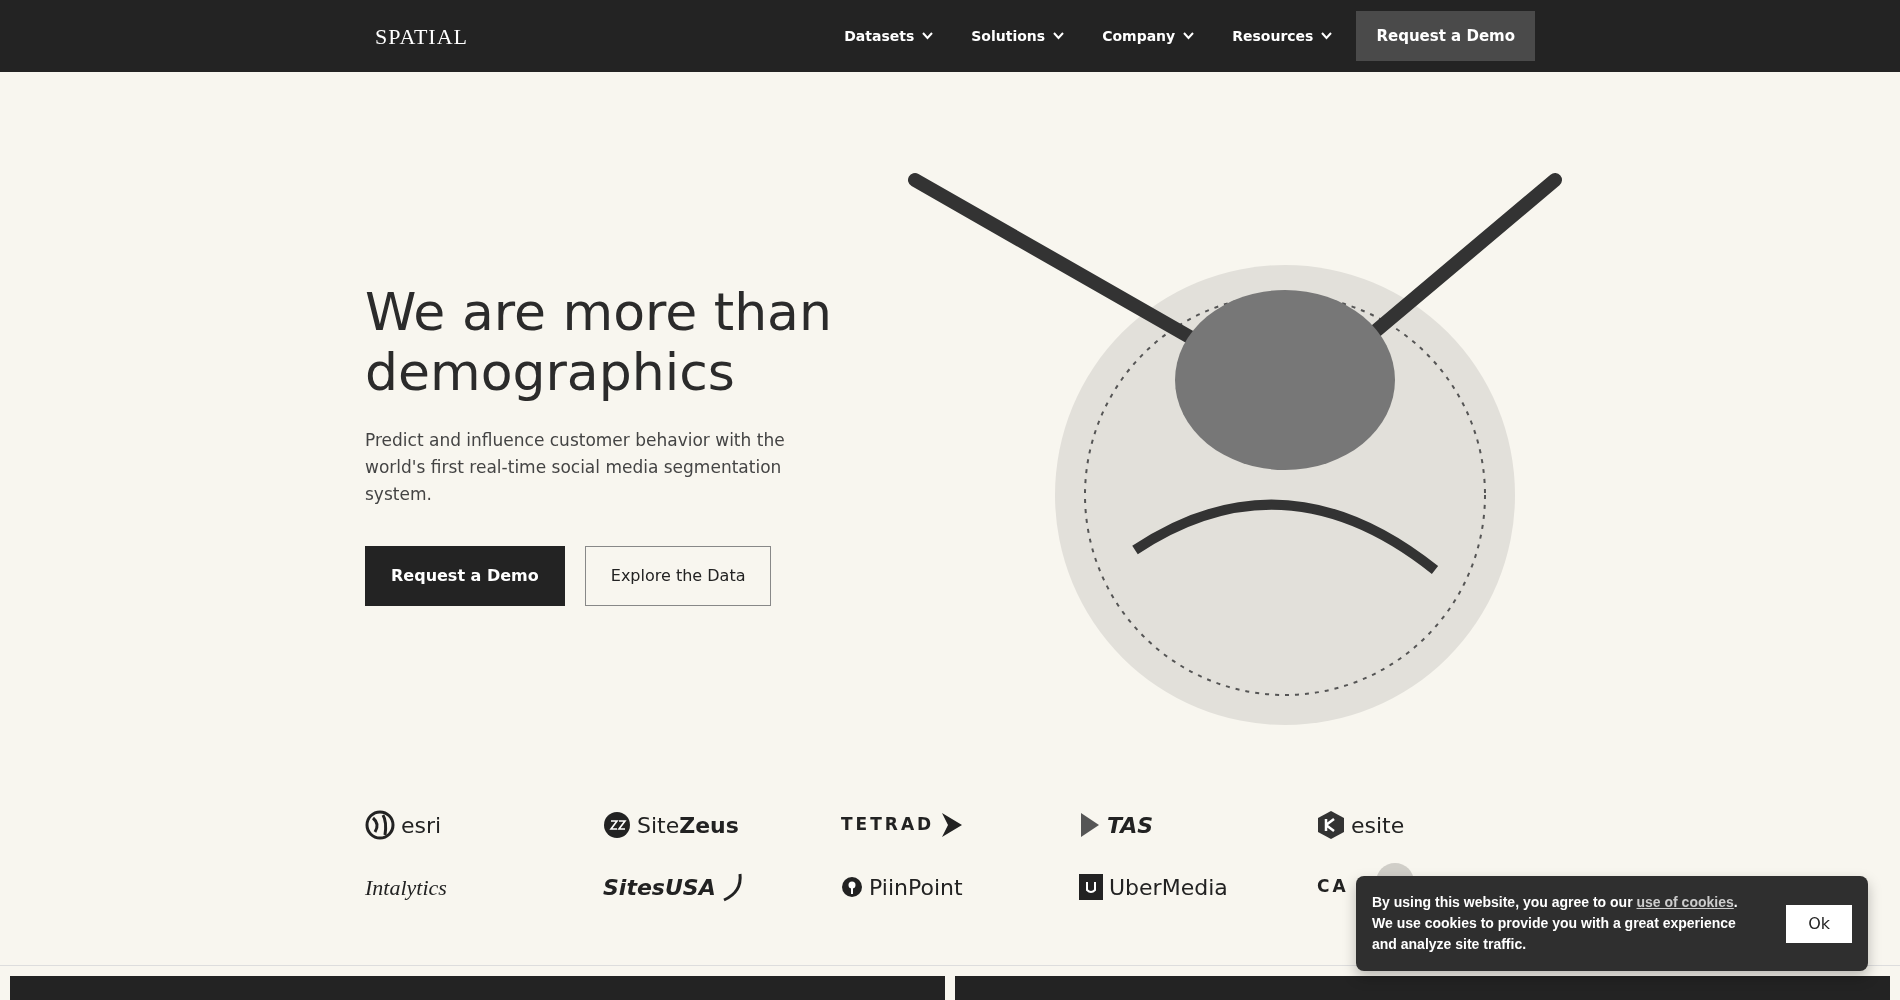 The image size is (1900, 1000). I want to click on logo: SPATIAL, so click(421, 36).